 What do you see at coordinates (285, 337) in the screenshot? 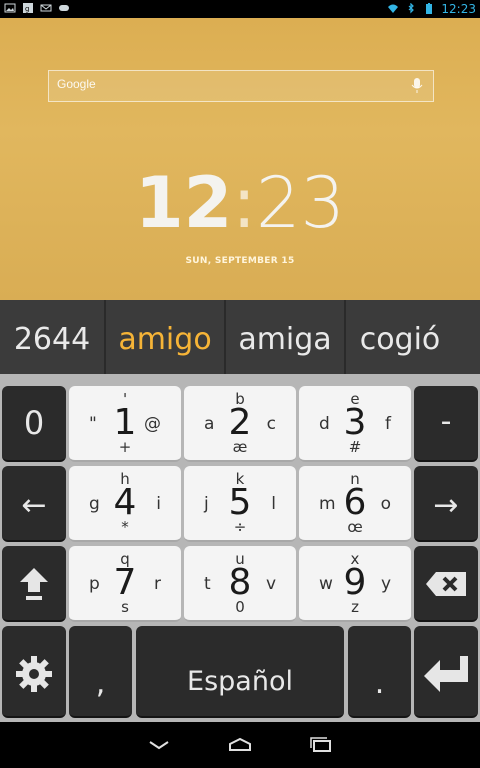
I see `suggestion-item-amiga: amiga` at bounding box center [285, 337].